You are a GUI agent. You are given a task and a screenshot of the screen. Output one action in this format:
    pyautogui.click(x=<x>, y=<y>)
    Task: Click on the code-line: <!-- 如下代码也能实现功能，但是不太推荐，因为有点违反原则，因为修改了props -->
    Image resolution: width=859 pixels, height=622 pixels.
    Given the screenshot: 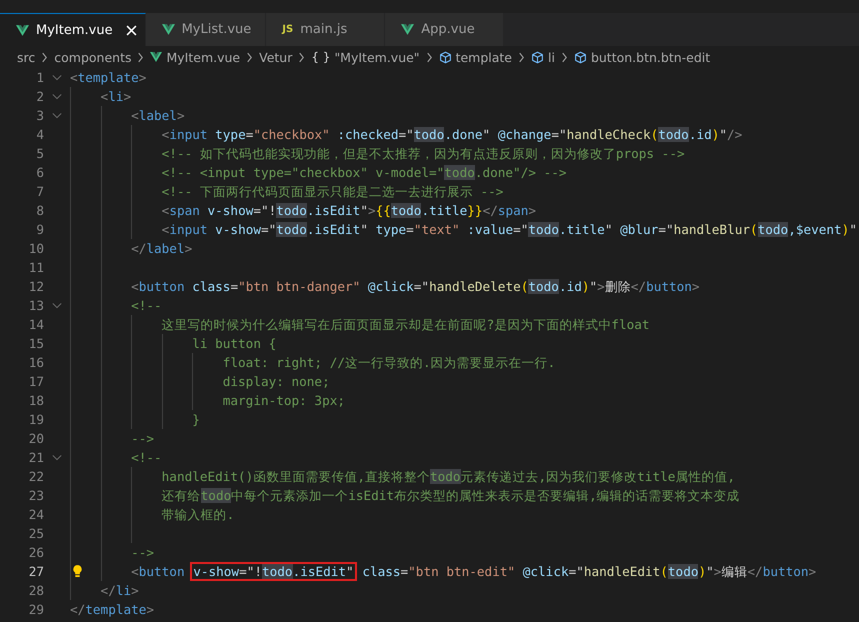 What is the action you would take?
    pyautogui.click(x=422, y=154)
    